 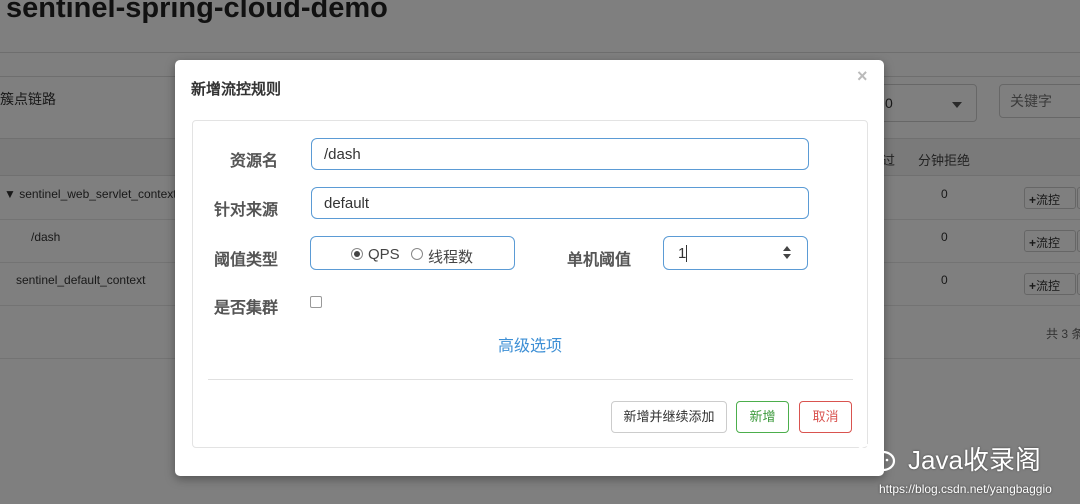 I want to click on single-threshold-input: 1, so click(x=735, y=253).